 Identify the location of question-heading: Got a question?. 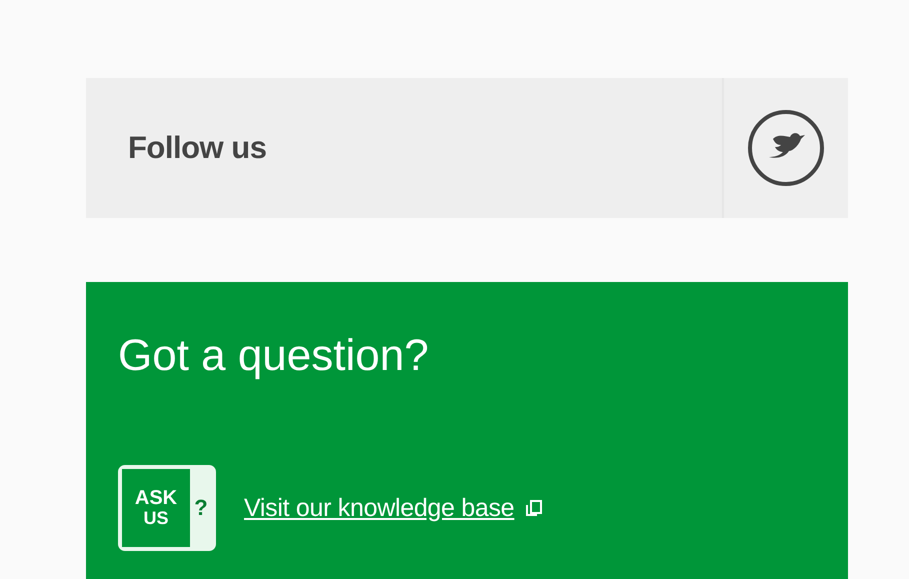
(274, 356).